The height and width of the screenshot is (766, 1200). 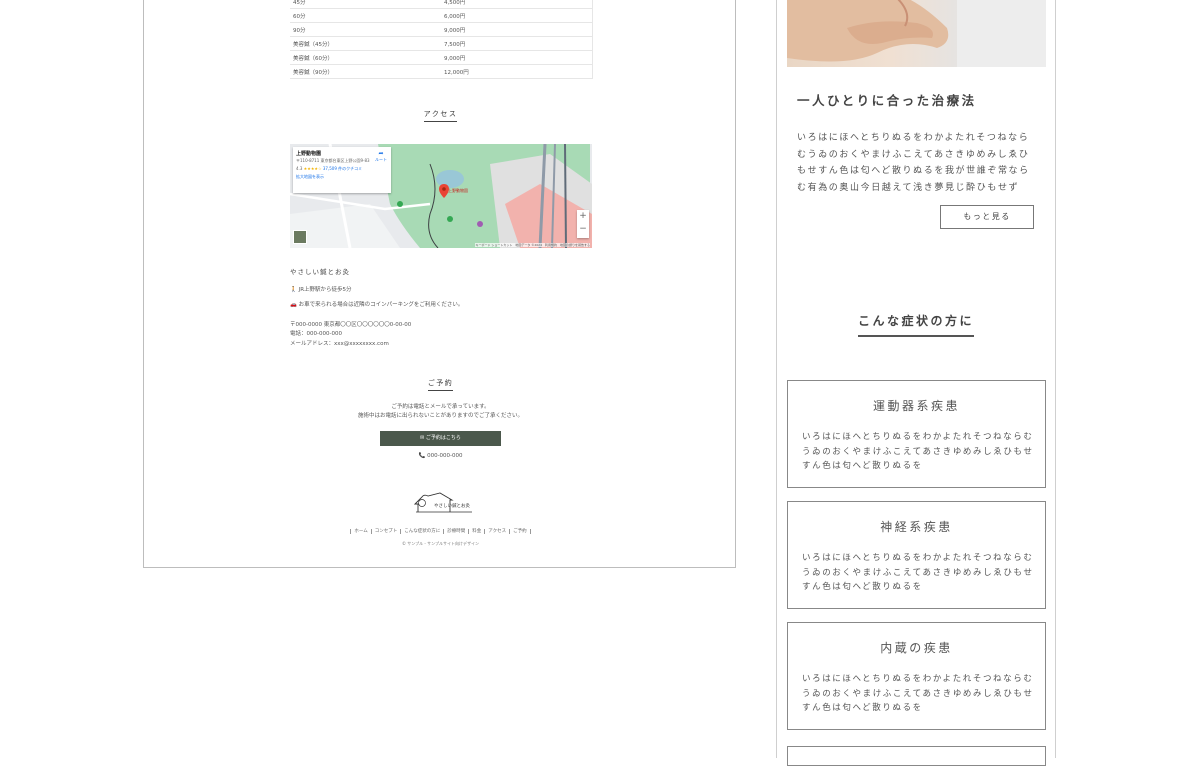 What do you see at coordinates (517, 43) in the screenshot?
I see `price-value: 7,500円` at bounding box center [517, 43].